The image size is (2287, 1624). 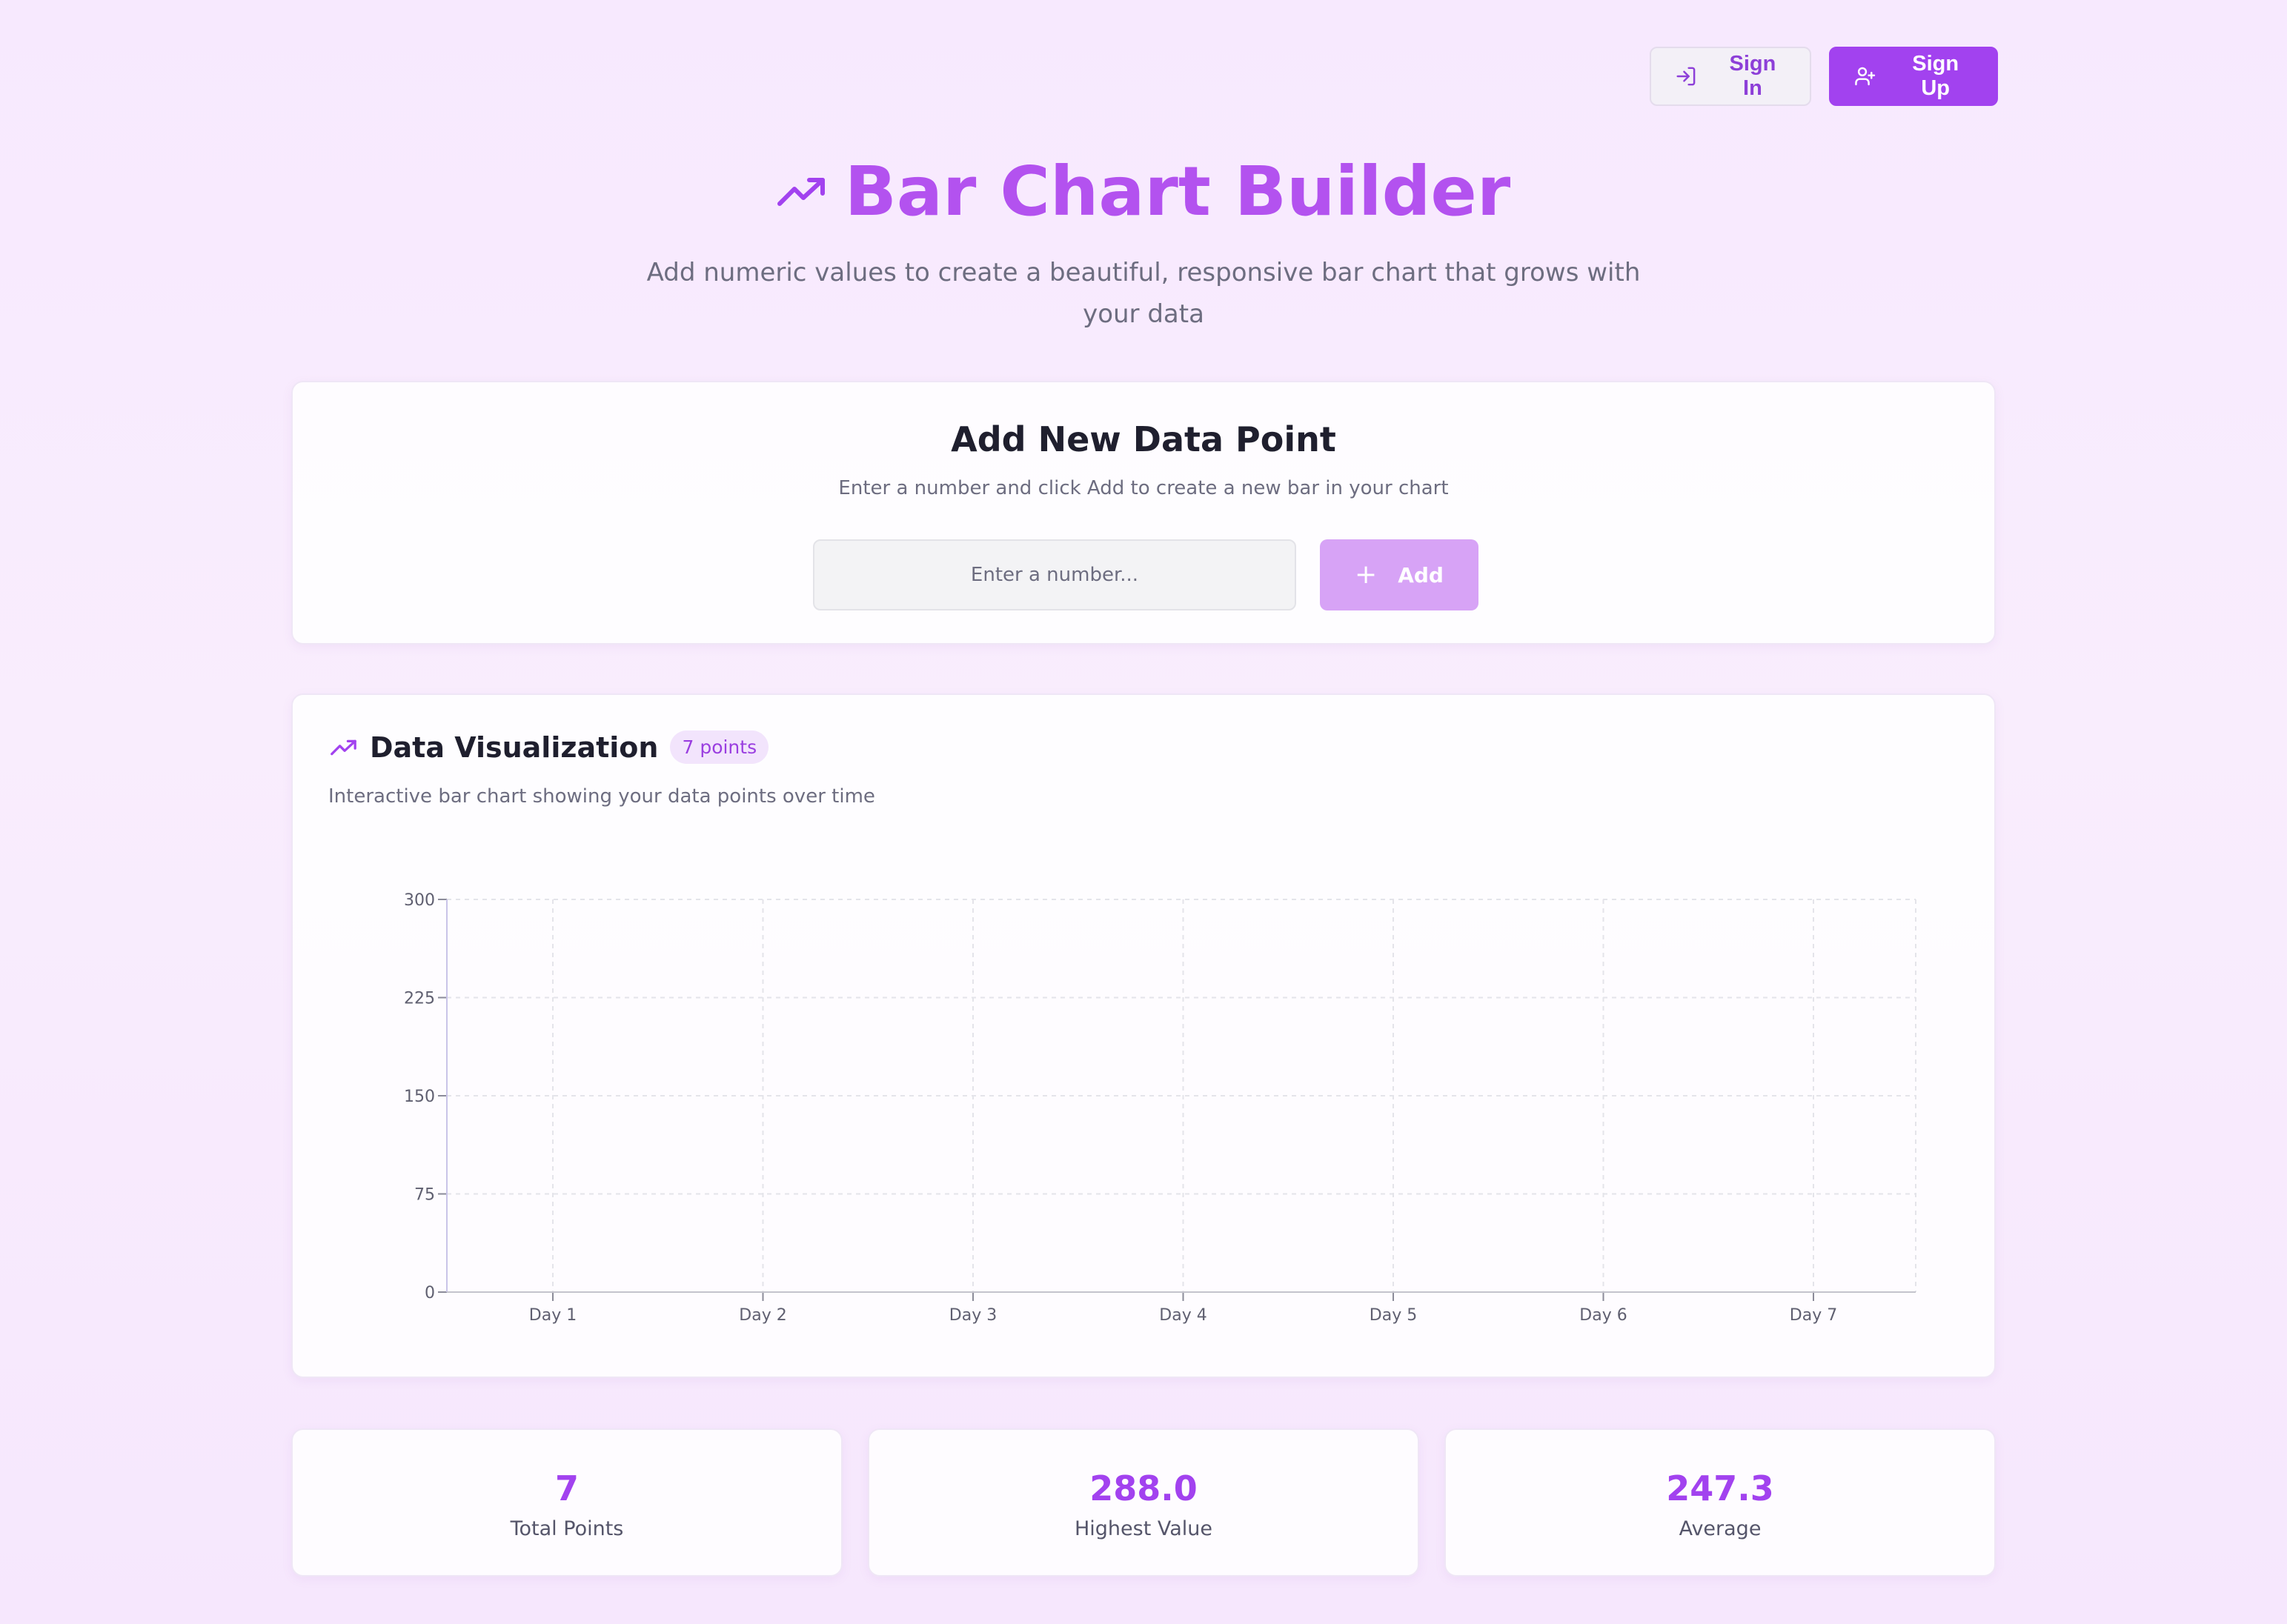 I want to click on x-tick-label: Day 4, so click(x=1182, y=1315).